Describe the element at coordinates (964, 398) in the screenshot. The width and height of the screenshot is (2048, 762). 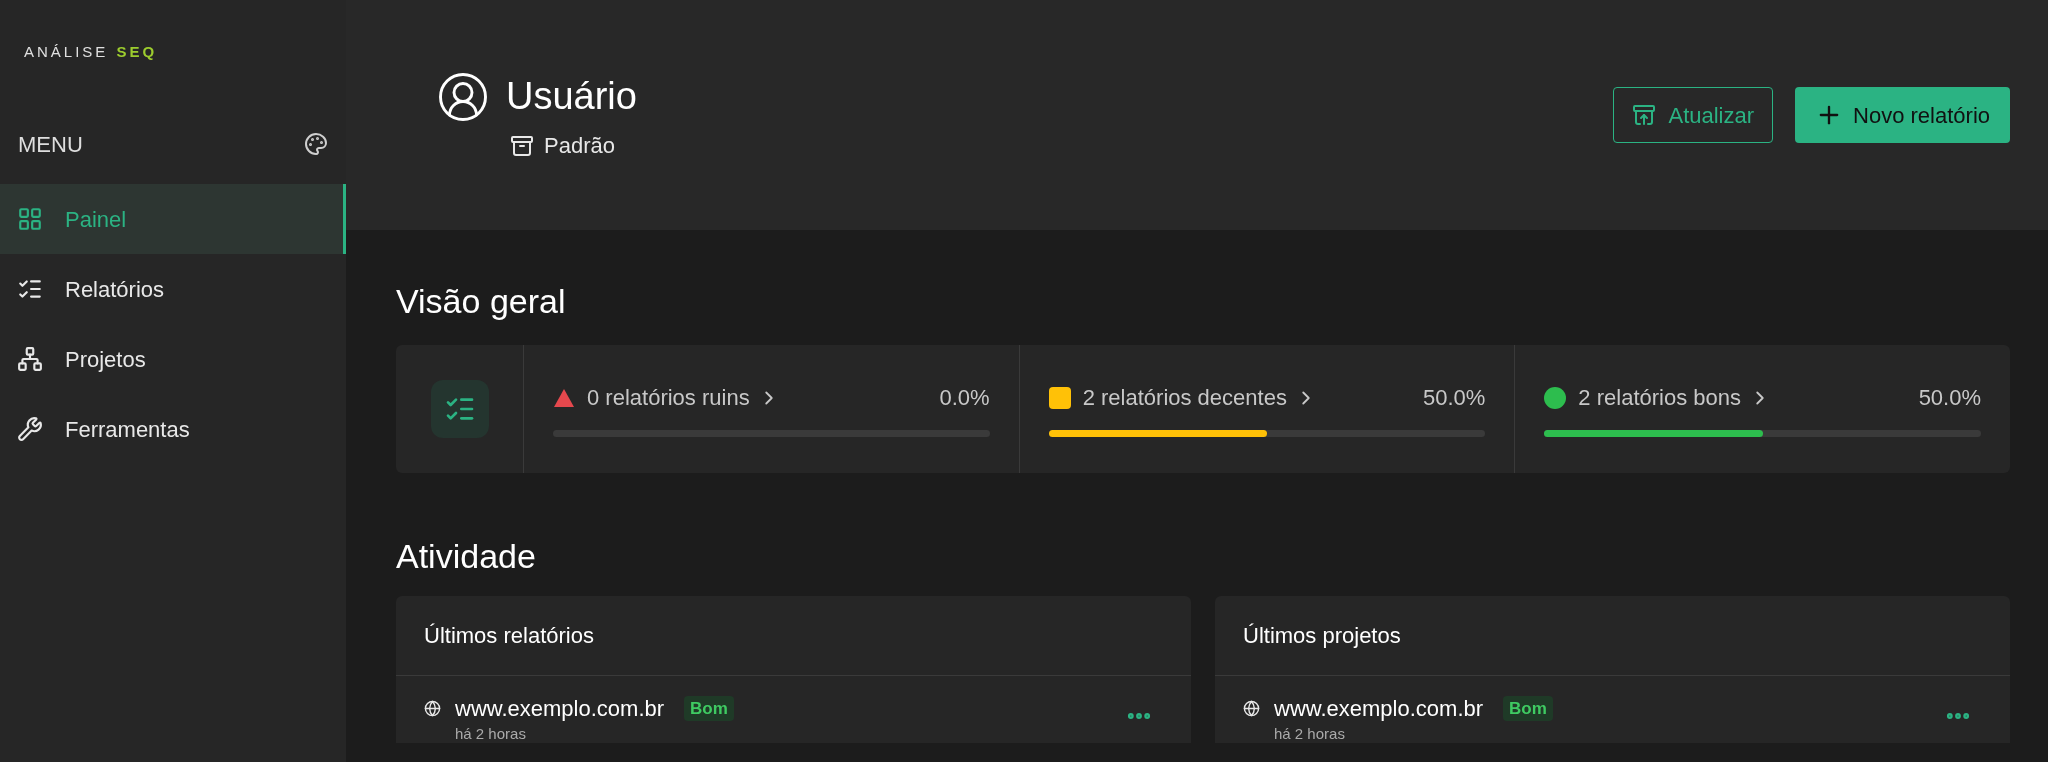
I see `stat-percent: 0.0%` at that location.